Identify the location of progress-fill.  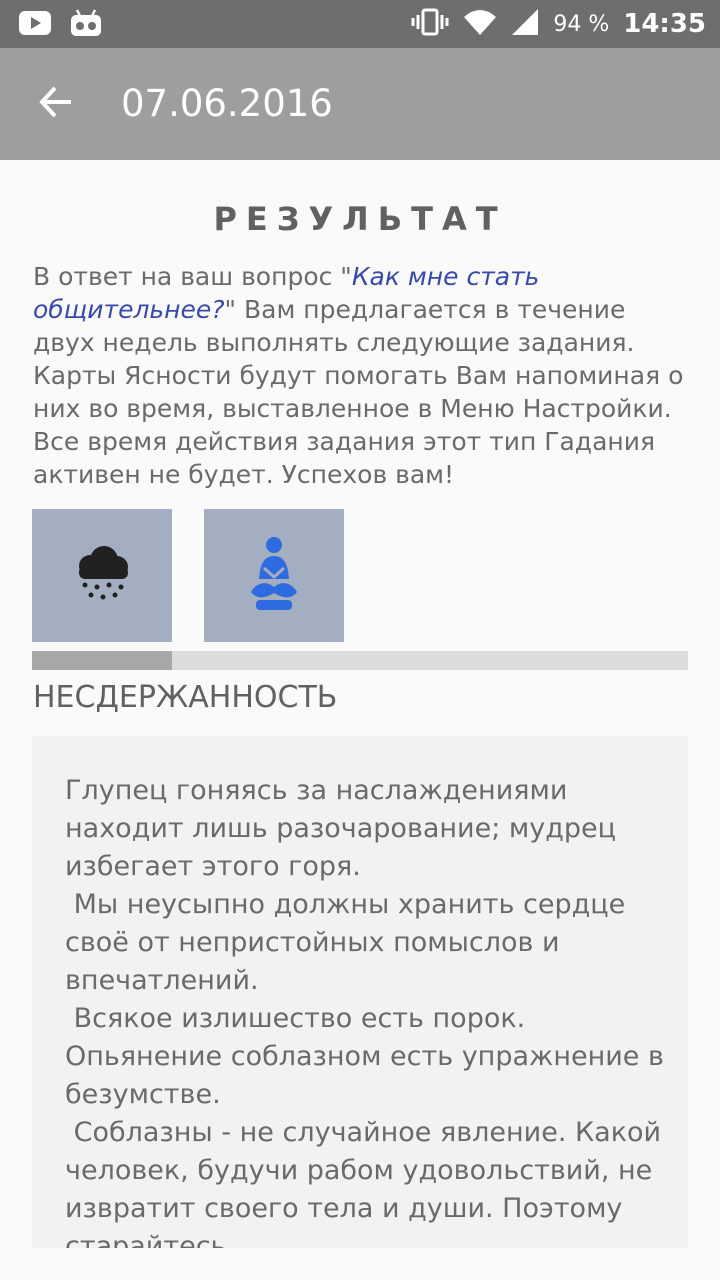
(102, 660).